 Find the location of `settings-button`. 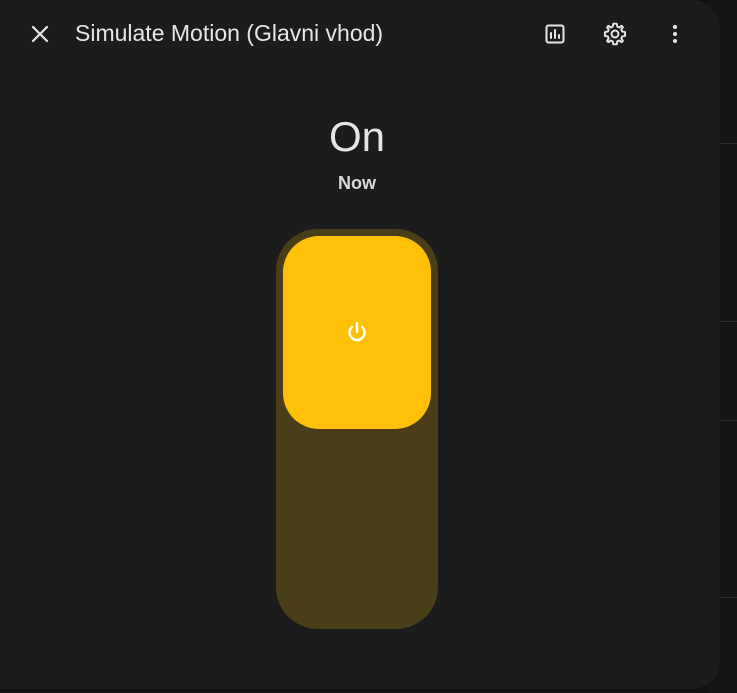

settings-button is located at coordinates (615, 34).